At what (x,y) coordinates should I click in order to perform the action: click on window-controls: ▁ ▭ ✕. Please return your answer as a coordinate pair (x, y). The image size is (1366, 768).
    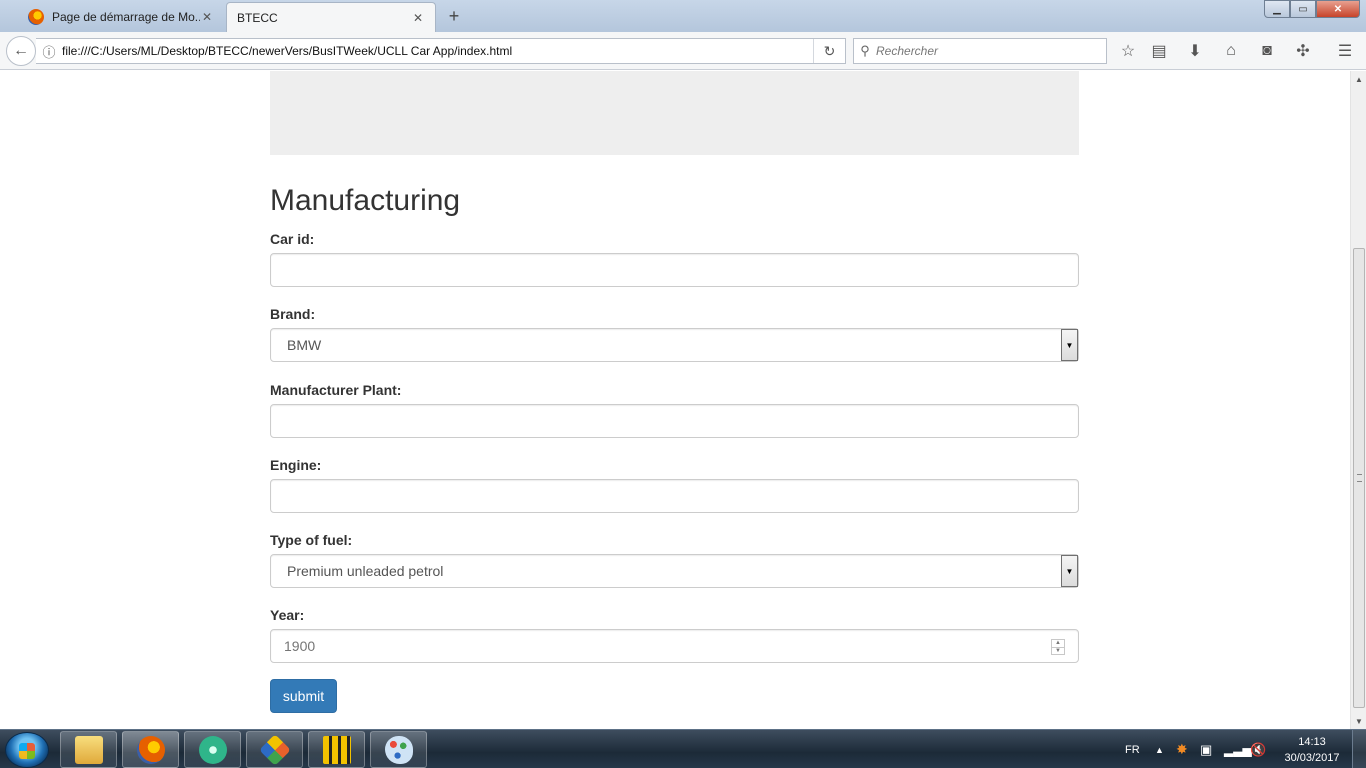
    Looking at the image, I should click on (1312, 9).